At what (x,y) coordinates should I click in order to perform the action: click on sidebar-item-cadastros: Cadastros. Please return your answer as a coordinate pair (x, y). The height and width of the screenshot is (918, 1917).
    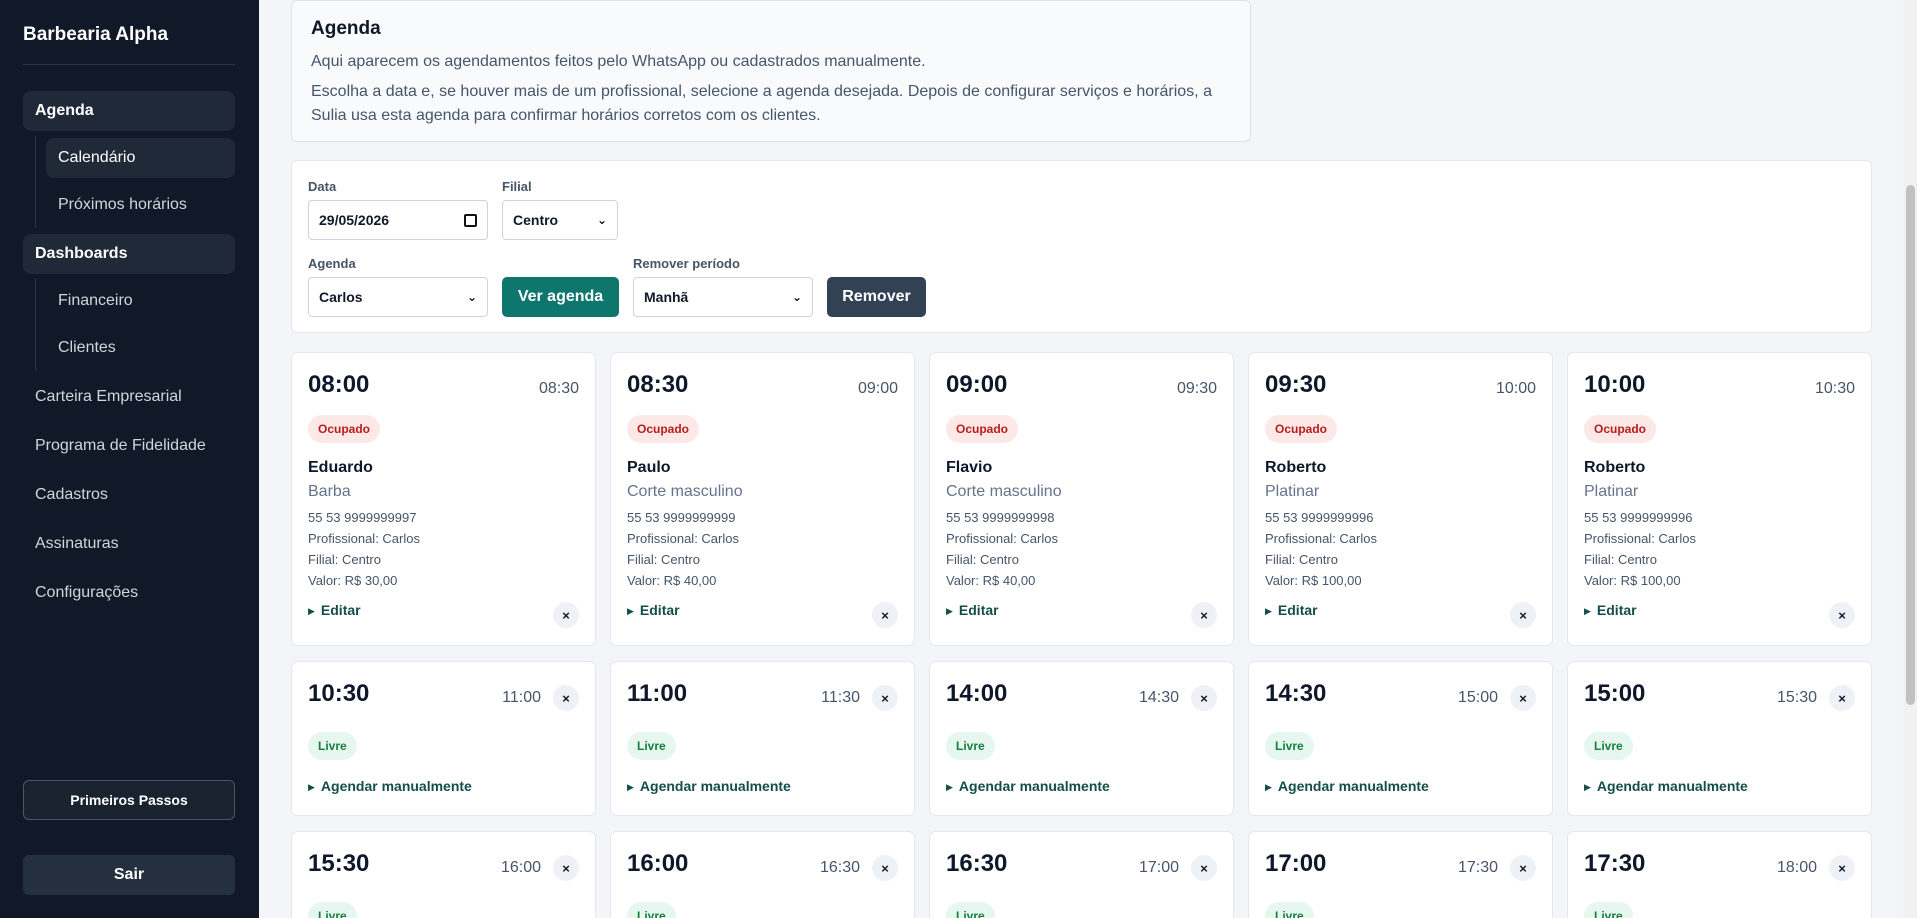
    Looking at the image, I should click on (129, 495).